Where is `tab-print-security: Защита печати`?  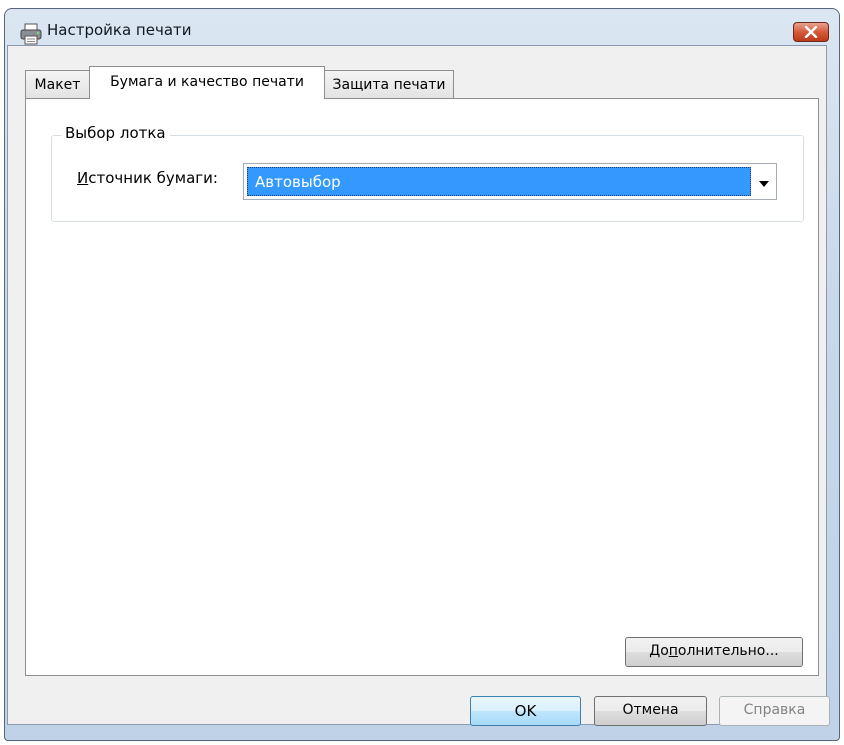 tab-print-security: Защита печати is located at coordinates (389, 84).